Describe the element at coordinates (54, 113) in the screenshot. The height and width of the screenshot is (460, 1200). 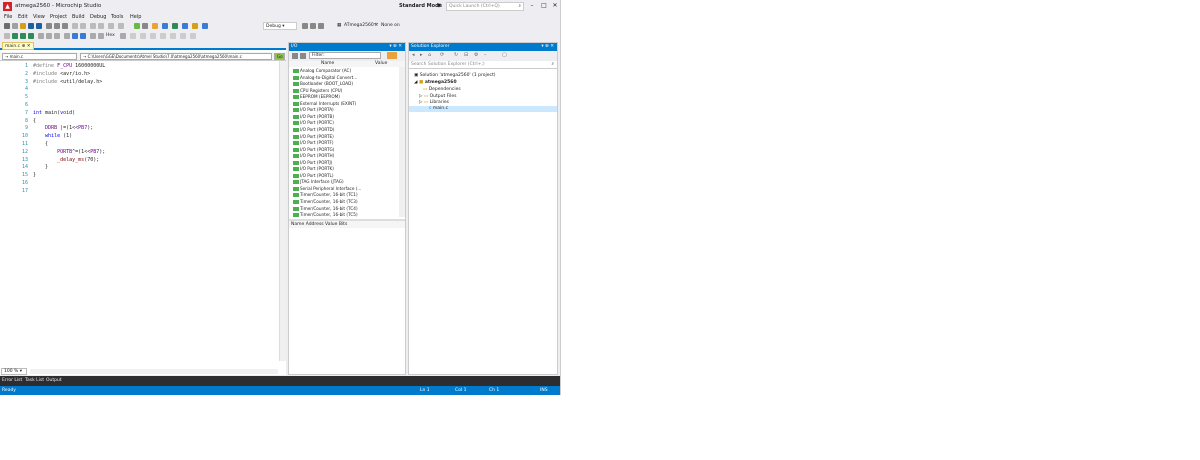
I see `code-line: int main(void)` at that location.